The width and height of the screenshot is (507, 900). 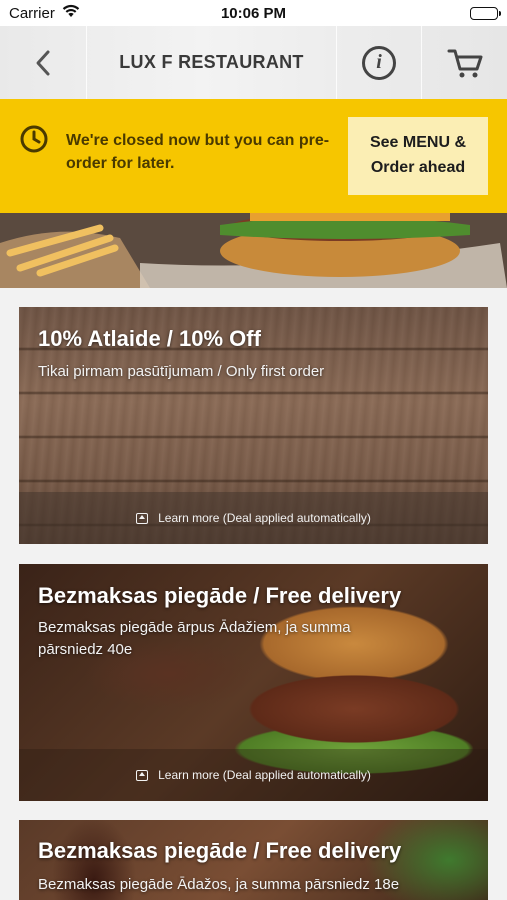 What do you see at coordinates (485, 13) in the screenshot?
I see `battery-icon` at bounding box center [485, 13].